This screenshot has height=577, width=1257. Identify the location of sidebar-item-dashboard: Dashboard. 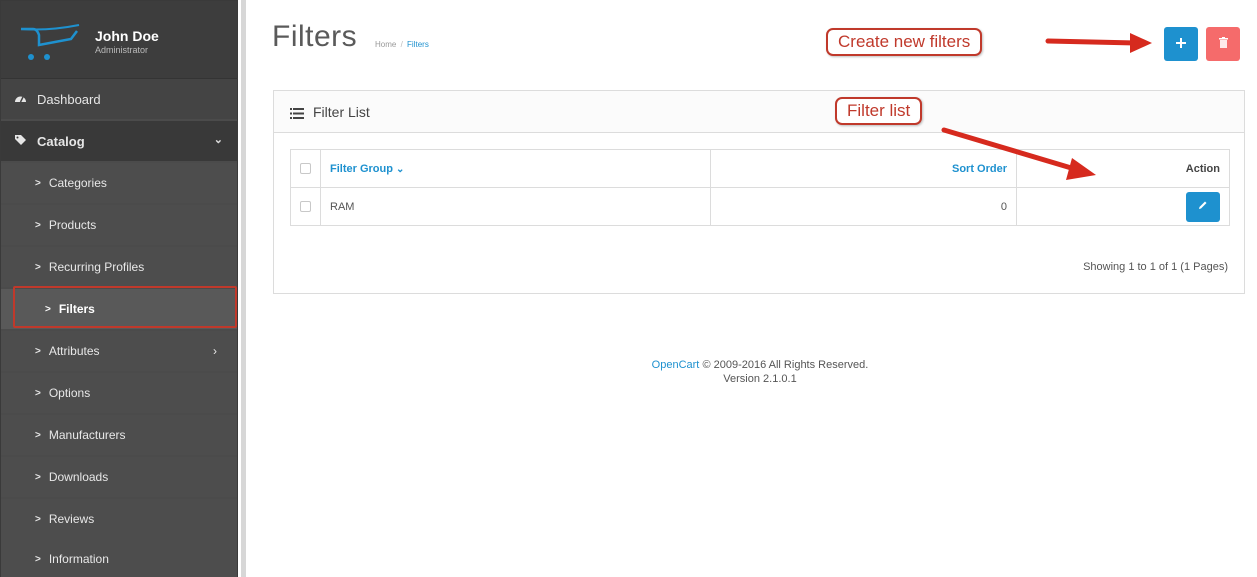
(119, 99).